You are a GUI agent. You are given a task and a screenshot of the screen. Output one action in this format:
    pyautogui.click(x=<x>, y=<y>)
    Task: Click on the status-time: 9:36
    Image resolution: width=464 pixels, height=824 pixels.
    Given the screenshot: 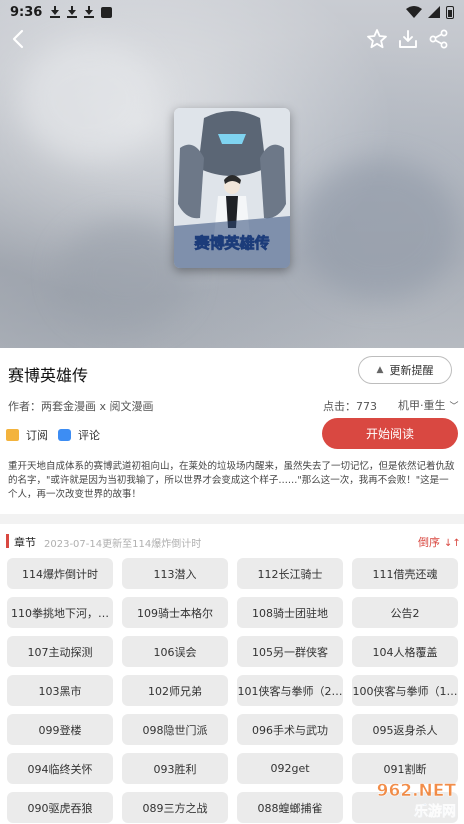 What is the action you would take?
    pyautogui.click(x=26, y=12)
    